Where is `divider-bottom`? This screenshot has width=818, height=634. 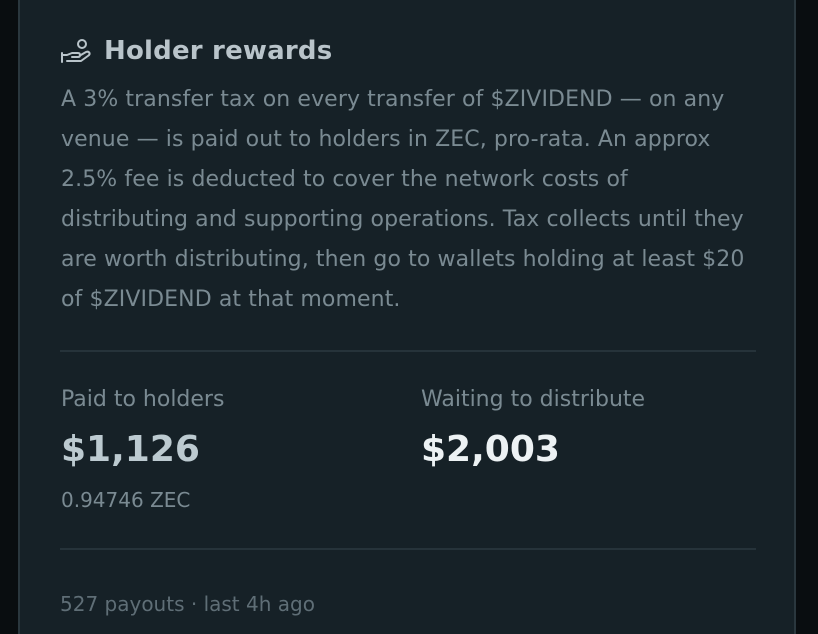
divider-bottom is located at coordinates (408, 549).